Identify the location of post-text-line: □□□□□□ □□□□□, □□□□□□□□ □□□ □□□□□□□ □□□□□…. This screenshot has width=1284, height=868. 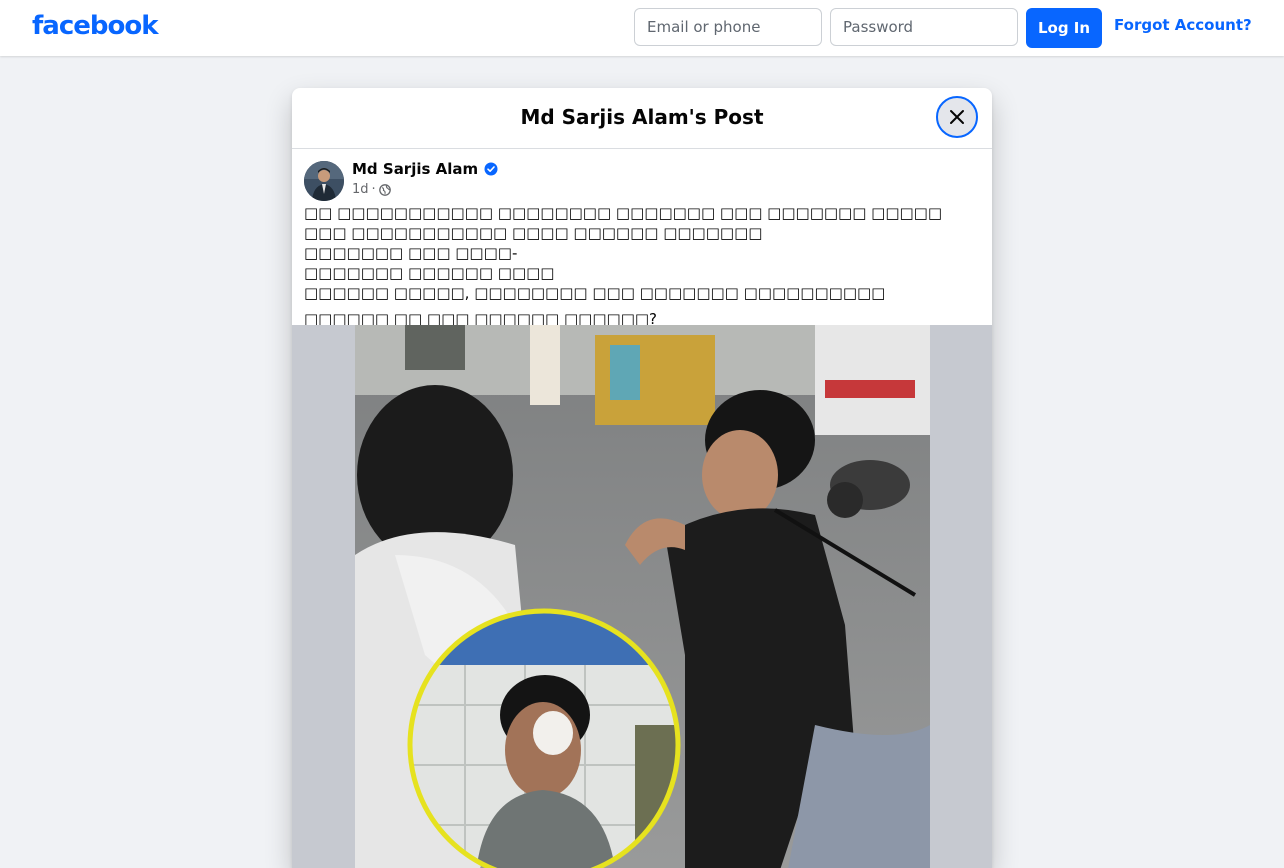
(595, 293).